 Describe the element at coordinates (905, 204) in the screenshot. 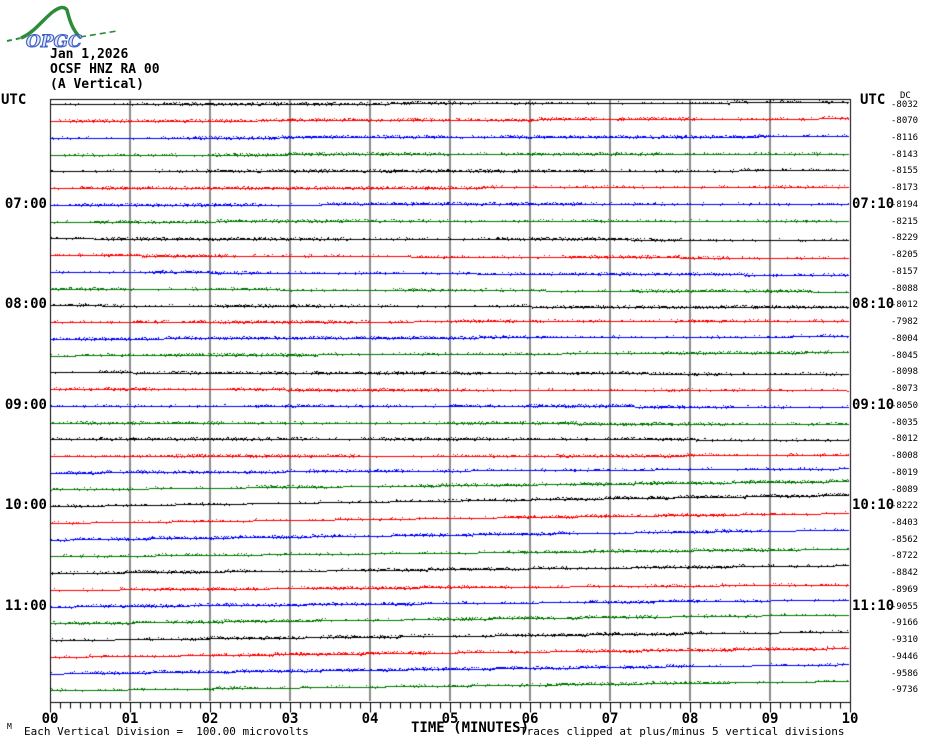

I see `dc-offset-label: -8194` at that location.